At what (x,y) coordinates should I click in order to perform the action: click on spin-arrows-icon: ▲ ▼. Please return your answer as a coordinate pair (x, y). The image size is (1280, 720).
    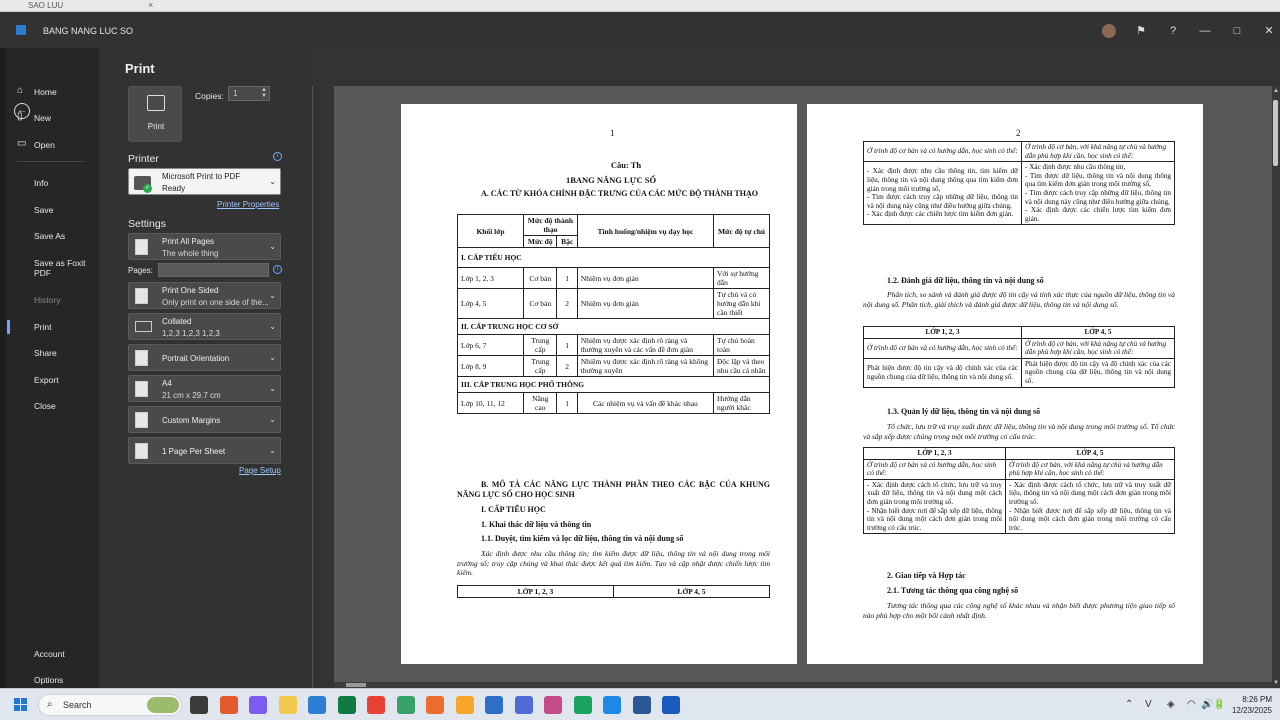
    Looking at the image, I should click on (264, 93).